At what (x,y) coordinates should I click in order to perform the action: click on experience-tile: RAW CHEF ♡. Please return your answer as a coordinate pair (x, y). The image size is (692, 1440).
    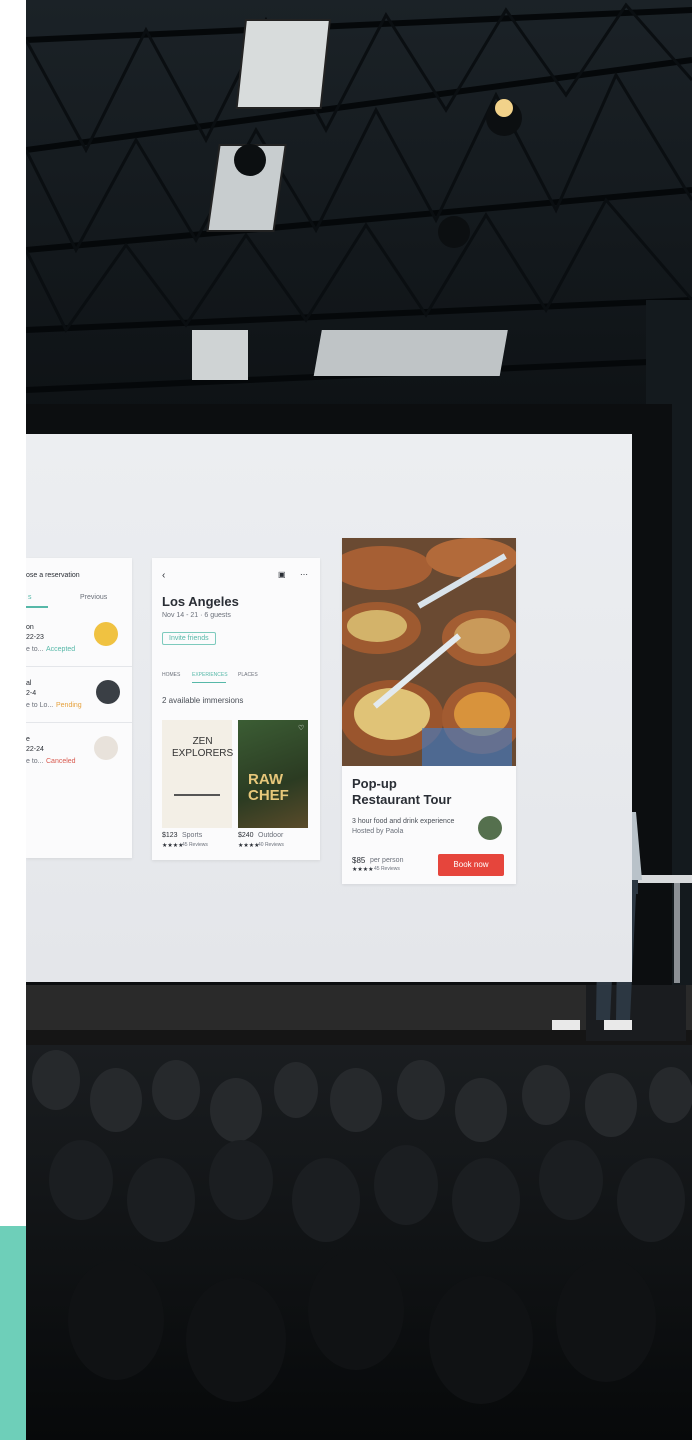
    Looking at the image, I should click on (273, 774).